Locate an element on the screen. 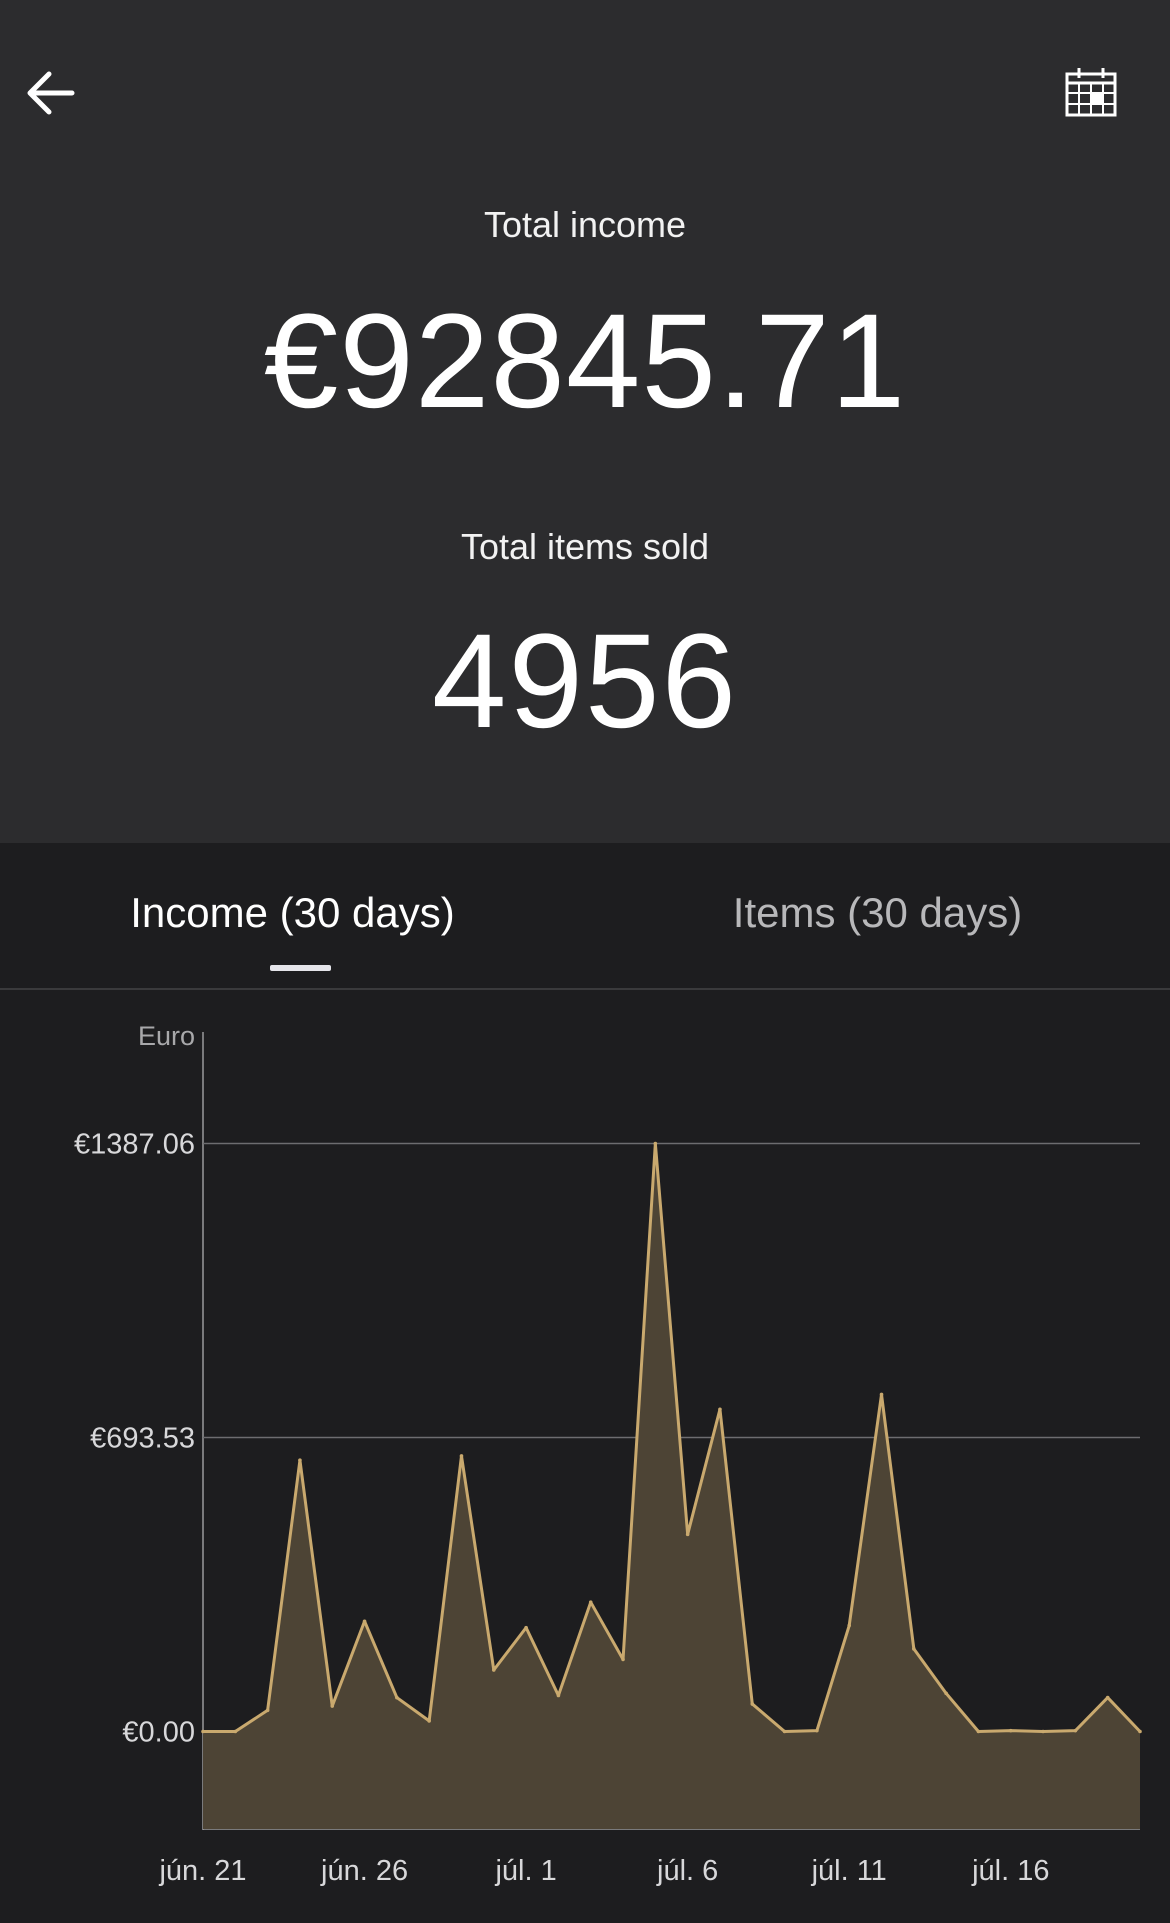 This screenshot has width=1170, height=1923. tab-items: Items (30 days) is located at coordinates (877, 915).